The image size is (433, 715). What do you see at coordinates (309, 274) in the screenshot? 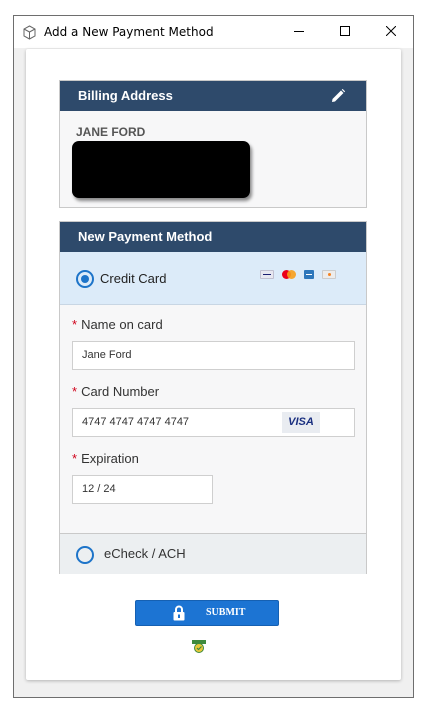
I see `amex-icon` at bounding box center [309, 274].